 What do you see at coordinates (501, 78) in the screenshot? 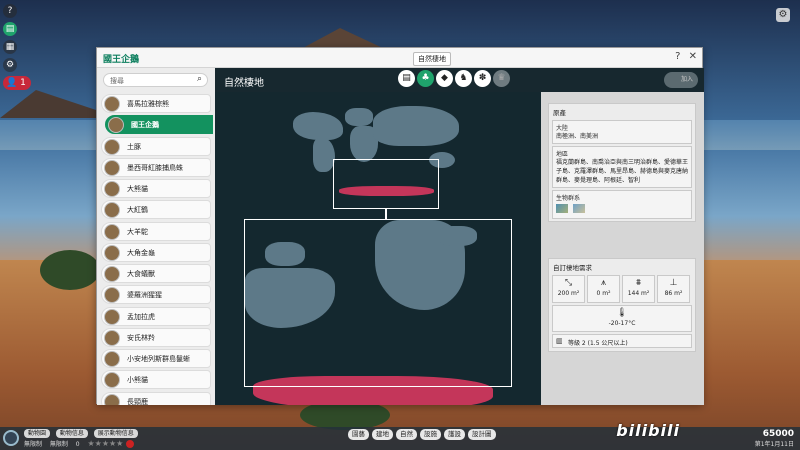
I see `trophy-icon: ♛` at bounding box center [501, 78].